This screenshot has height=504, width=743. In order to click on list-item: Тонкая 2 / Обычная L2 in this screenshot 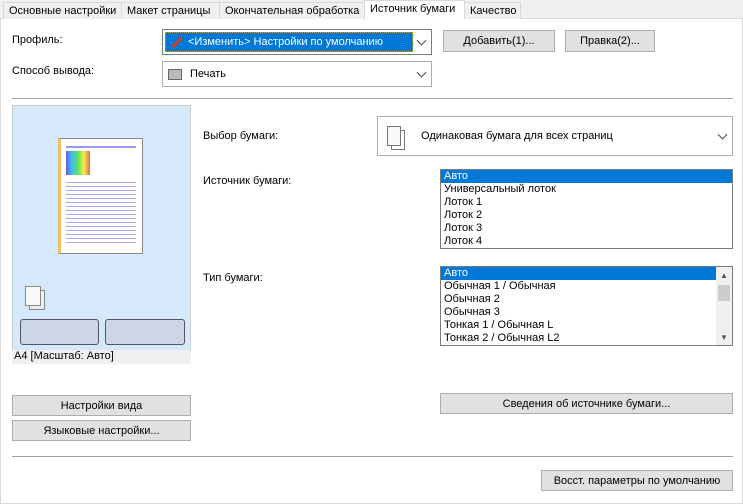, I will do `click(578, 338)`.